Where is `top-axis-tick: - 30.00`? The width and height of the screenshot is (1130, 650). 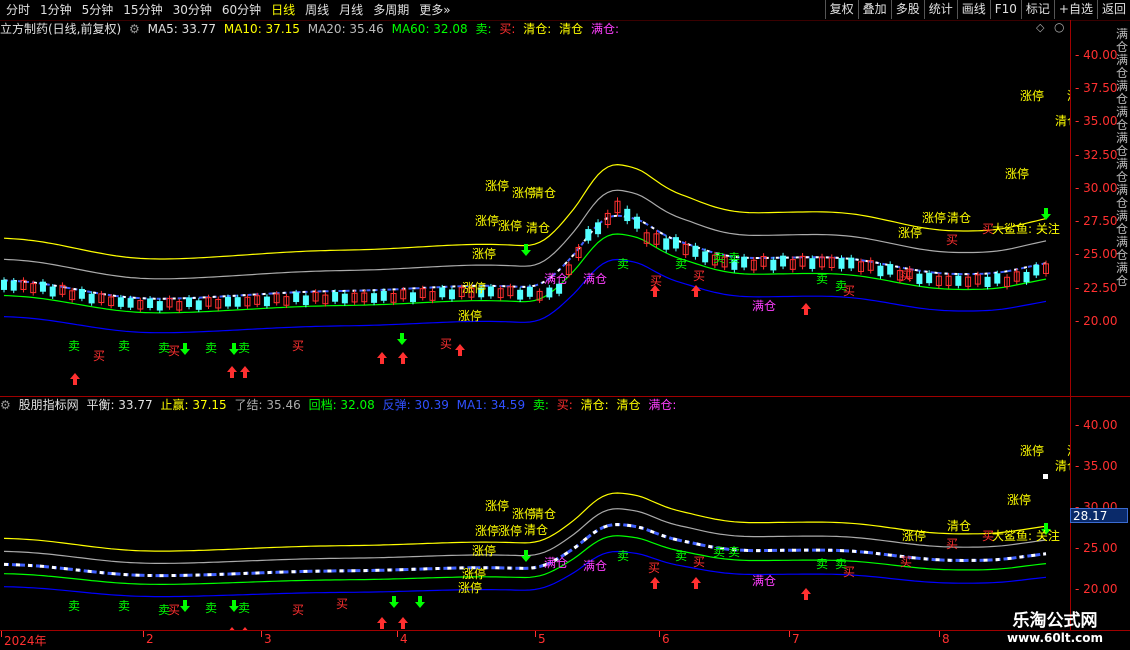
top-axis-tick: - 30.00 is located at coordinates (1096, 188).